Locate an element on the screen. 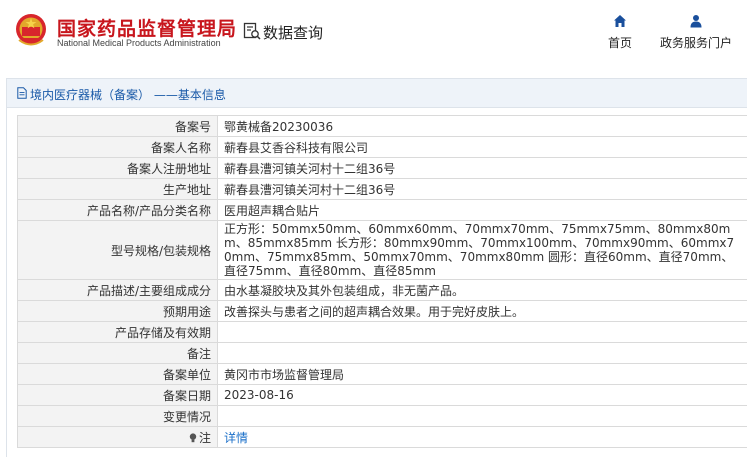 Image resolution: width=747 pixels, height=457 pixels. table-row: 产品名称/产品分类名称 医用超声耦合贴片 is located at coordinates (382, 210).